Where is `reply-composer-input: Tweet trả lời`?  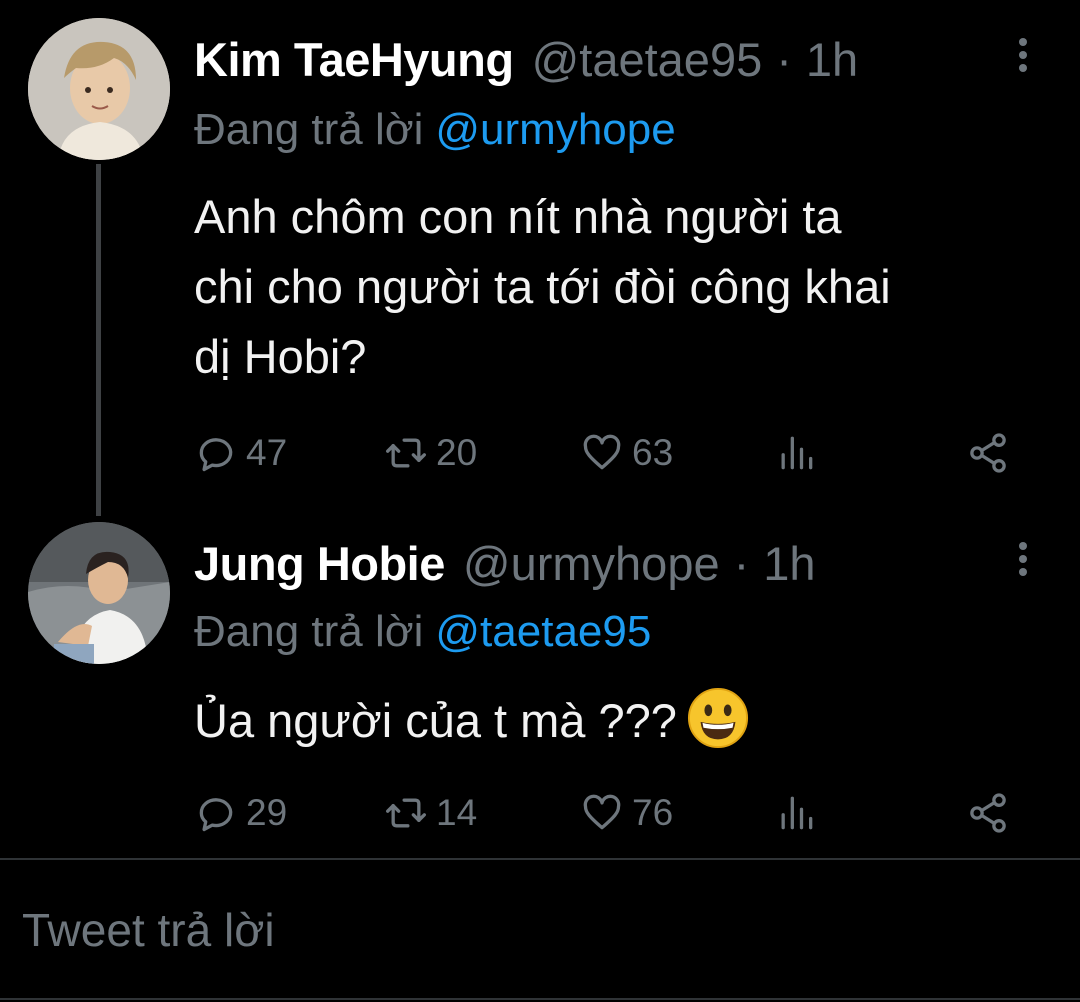 reply-composer-input: Tweet trả lời is located at coordinates (148, 930).